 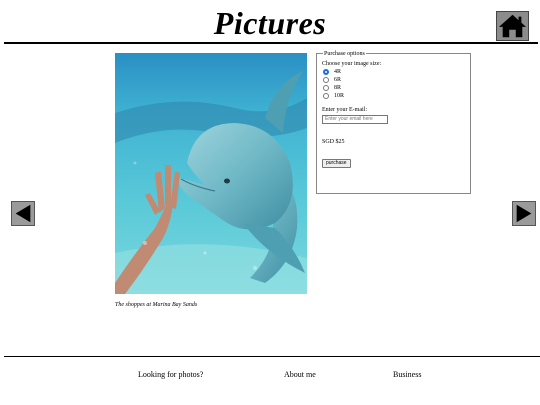 What do you see at coordinates (394, 80) in the screenshot?
I see `size-option-6r: 6R` at bounding box center [394, 80].